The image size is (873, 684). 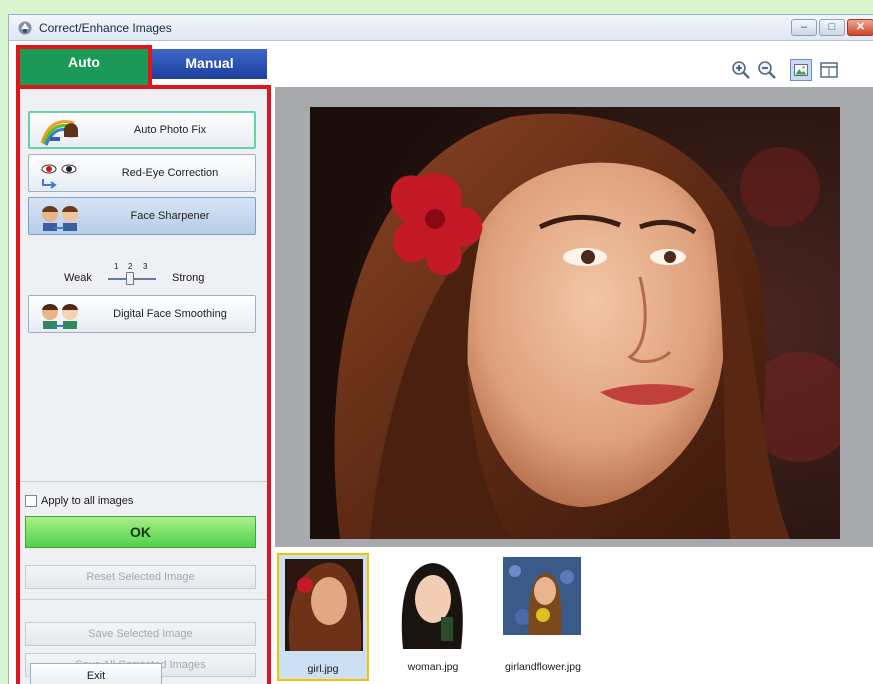 I want to click on title-bar: Correct/Enhance Images – □ ✕, so click(x=441, y=28).